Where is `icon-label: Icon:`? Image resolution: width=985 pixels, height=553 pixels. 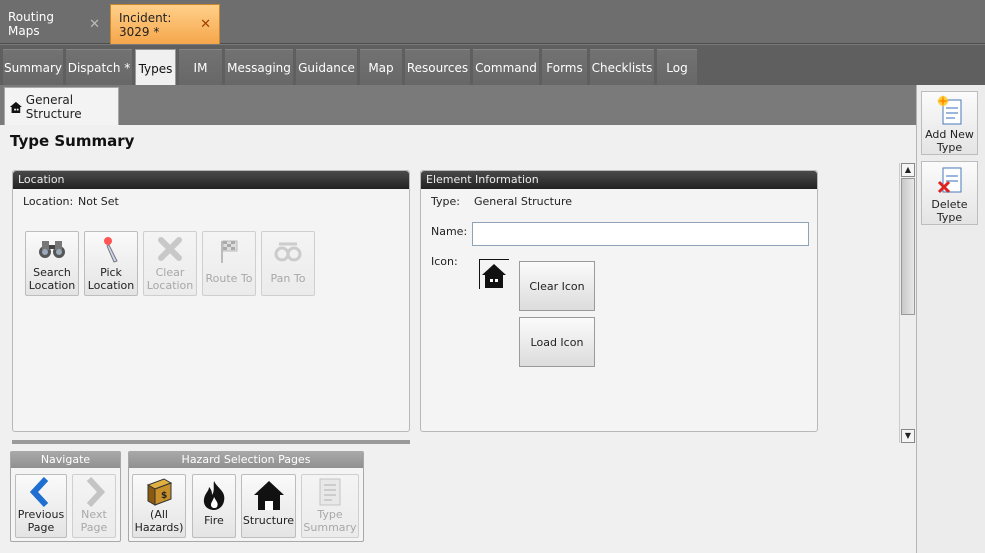 icon-label: Icon: is located at coordinates (444, 261).